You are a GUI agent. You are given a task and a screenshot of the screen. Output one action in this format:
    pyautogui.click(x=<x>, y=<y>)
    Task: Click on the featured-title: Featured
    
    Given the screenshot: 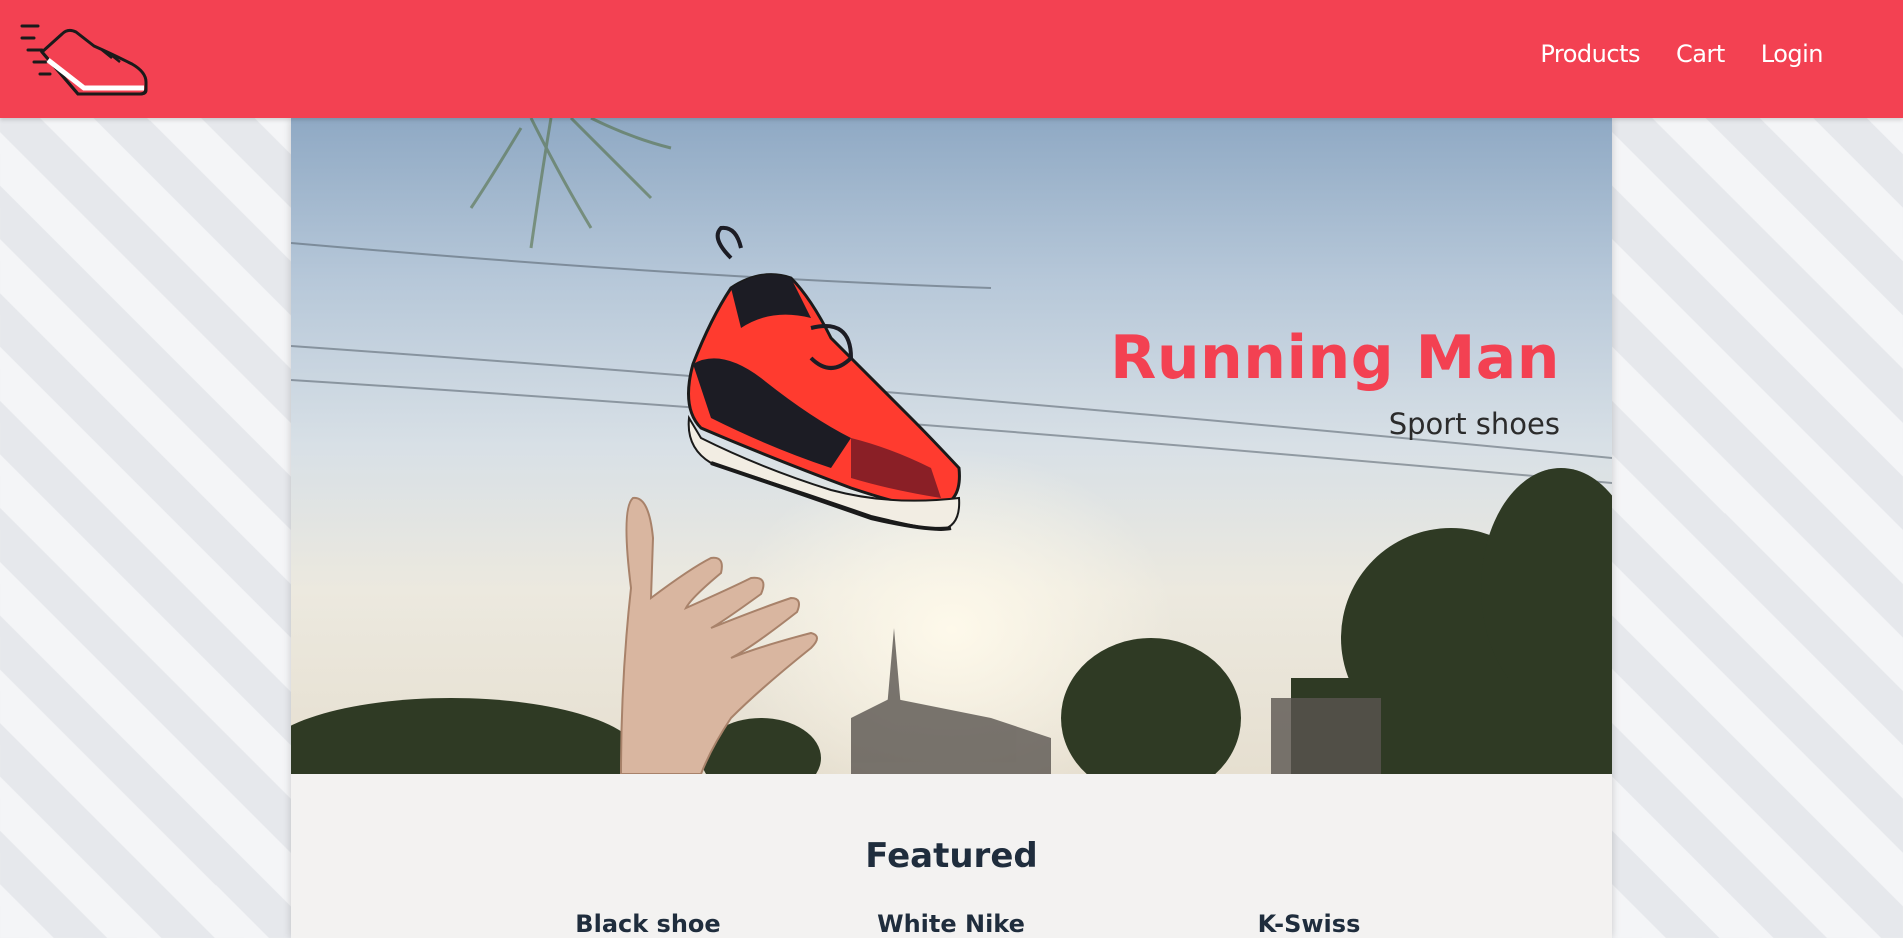 What is the action you would take?
    pyautogui.click(x=951, y=856)
    